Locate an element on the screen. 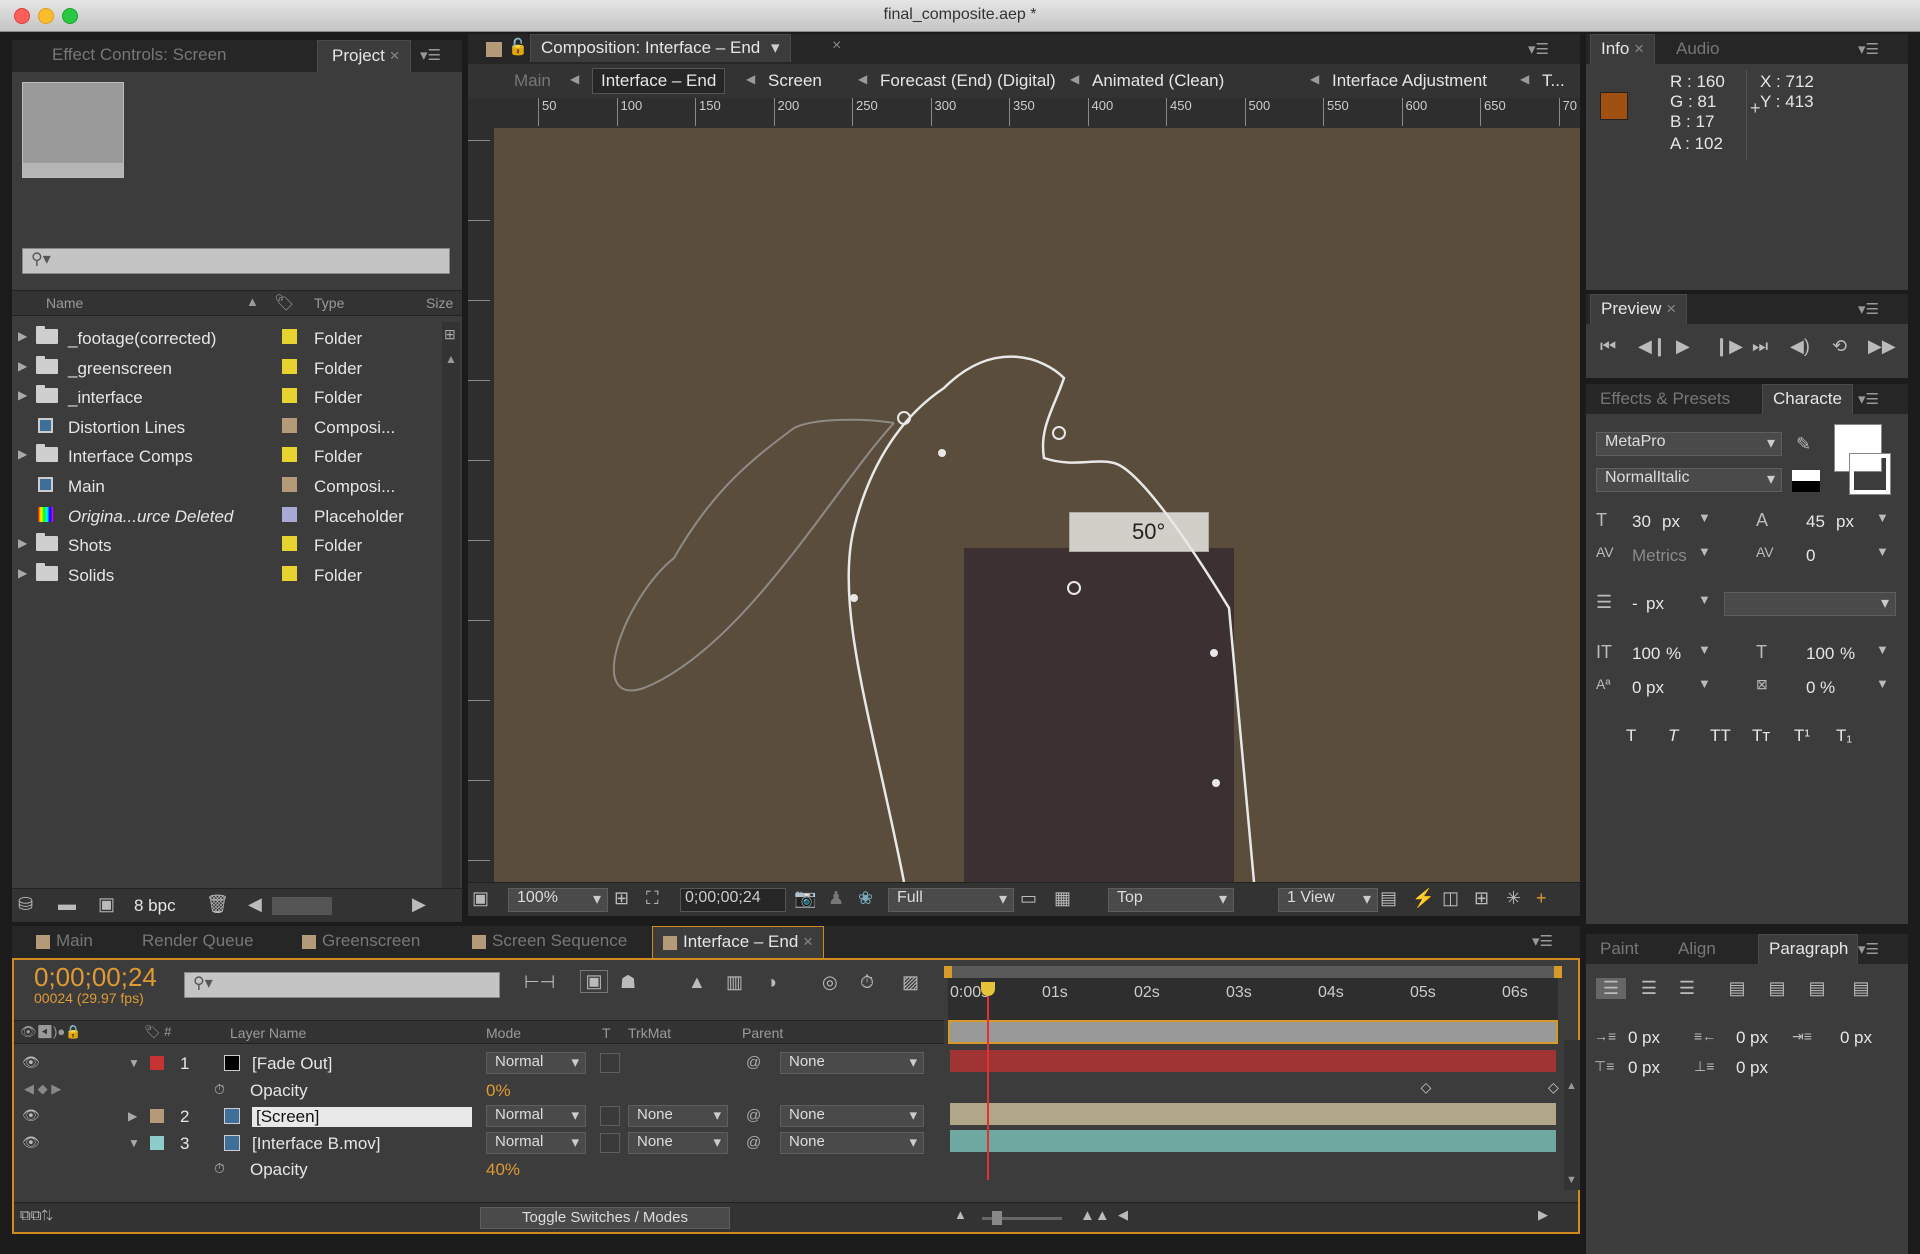 This screenshot has width=1920, height=1254. stroke-color-swatch is located at coordinates (1870, 474).